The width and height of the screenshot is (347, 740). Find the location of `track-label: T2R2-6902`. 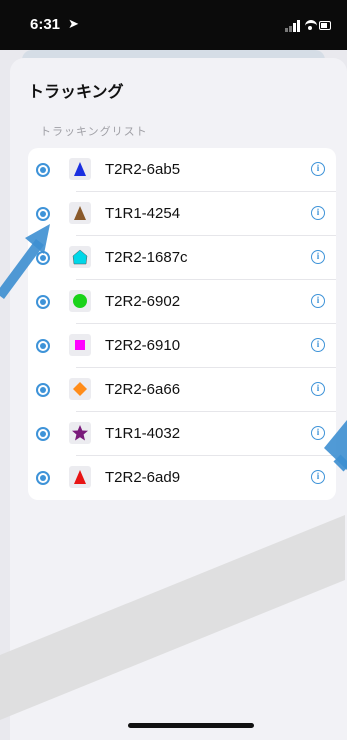

track-label: T2R2-6902 is located at coordinates (143, 301).